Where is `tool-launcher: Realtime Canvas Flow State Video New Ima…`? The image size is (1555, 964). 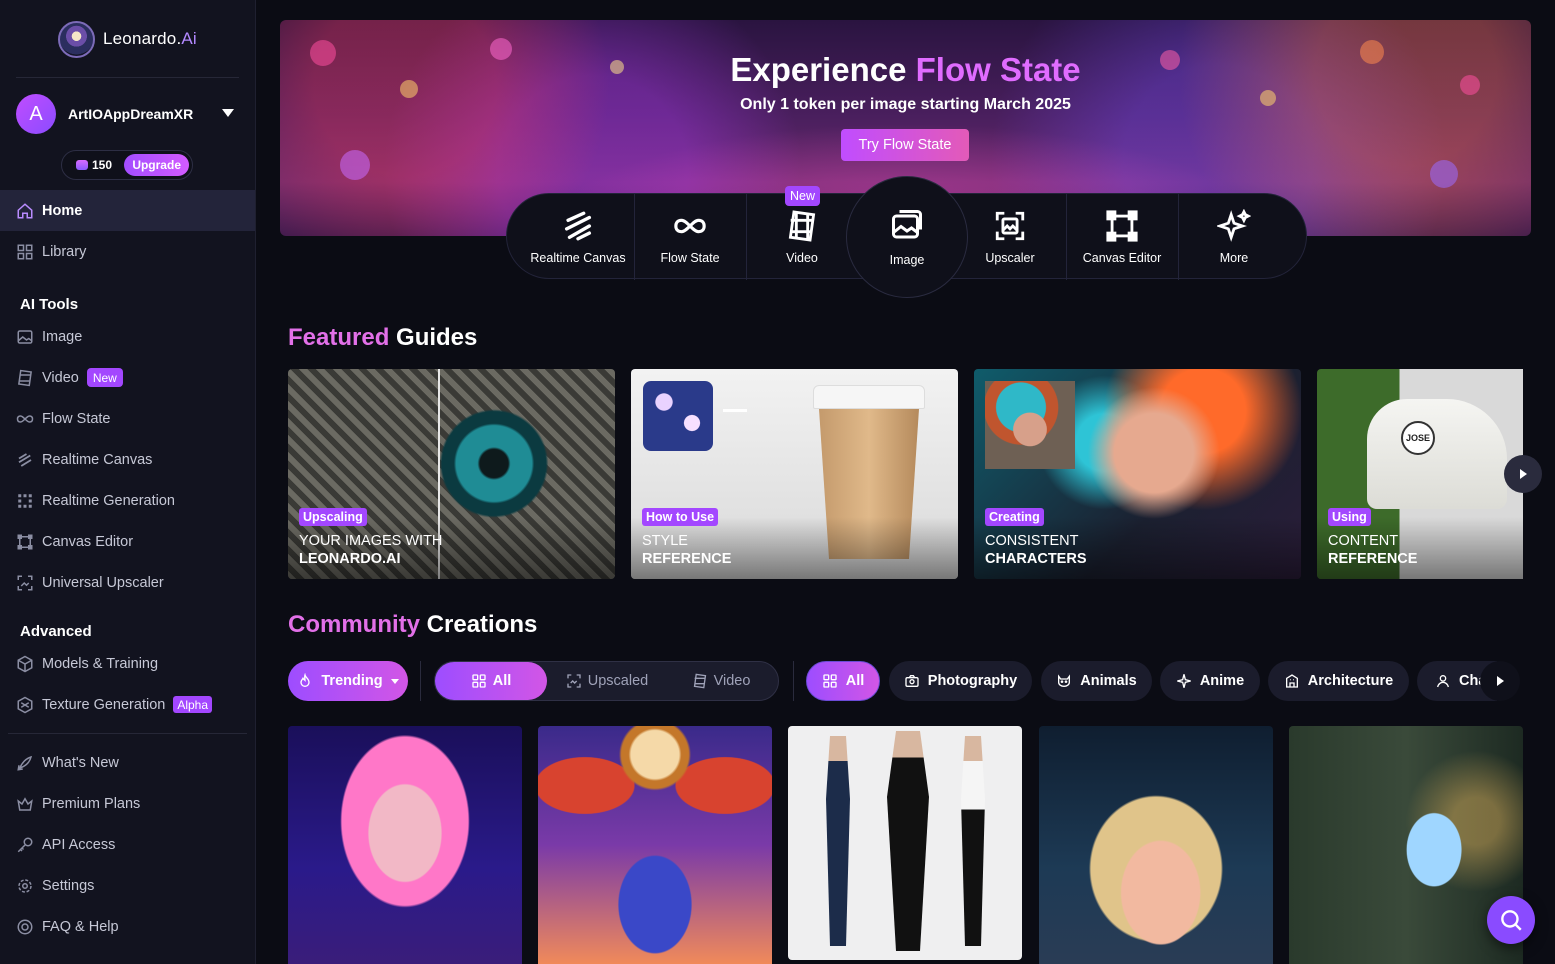 tool-launcher: Realtime Canvas Flow State Video New Ima… is located at coordinates (906, 237).